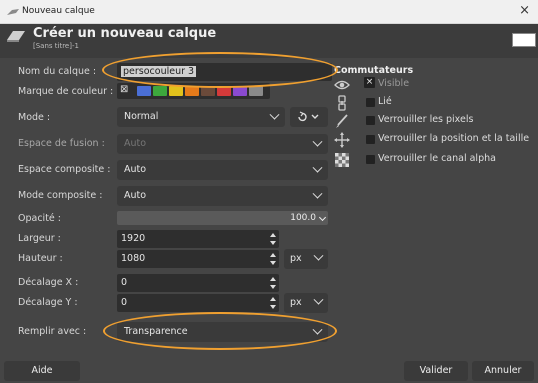  What do you see at coordinates (222, 196) in the screenshot?
I see `composite-mode-select: Auto` at bounding box center [222, 196].